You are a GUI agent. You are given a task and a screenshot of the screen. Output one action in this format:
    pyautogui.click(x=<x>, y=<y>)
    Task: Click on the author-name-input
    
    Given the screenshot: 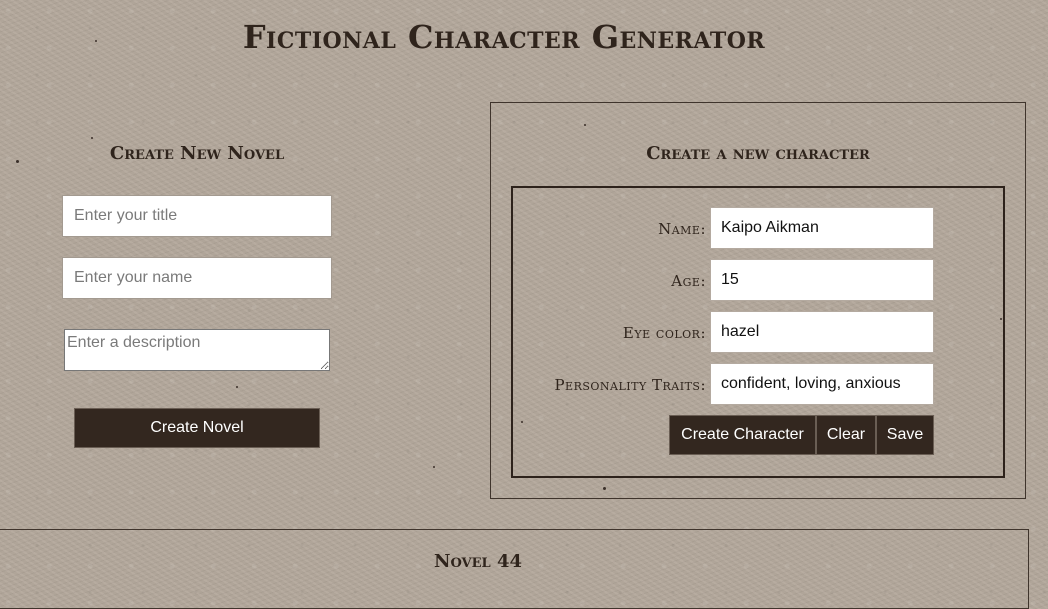 What is the action you would take?
    pyautogui.click(x=197, y=278)
    